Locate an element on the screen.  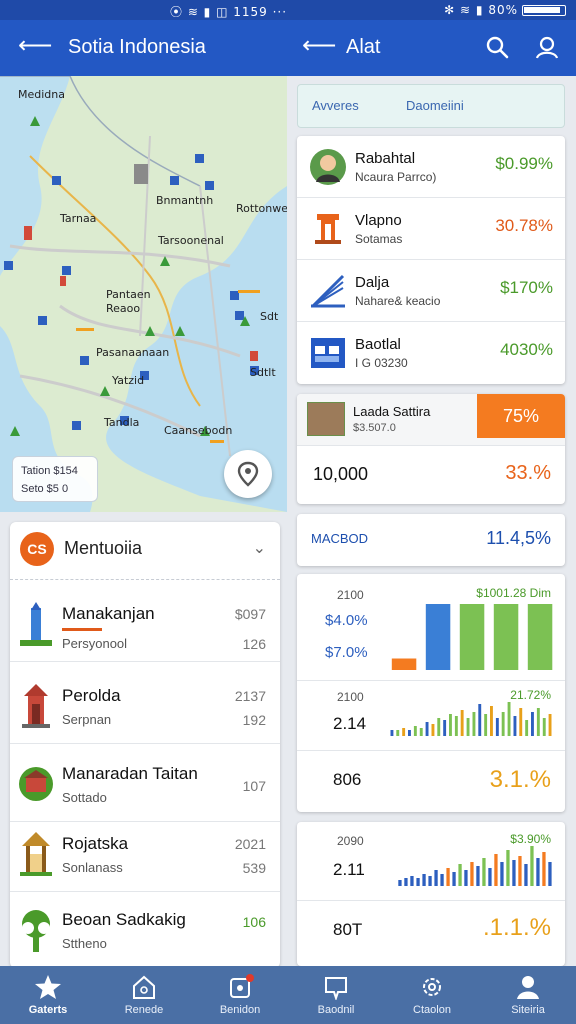
badge-icon is located at coordinates (242, 986).